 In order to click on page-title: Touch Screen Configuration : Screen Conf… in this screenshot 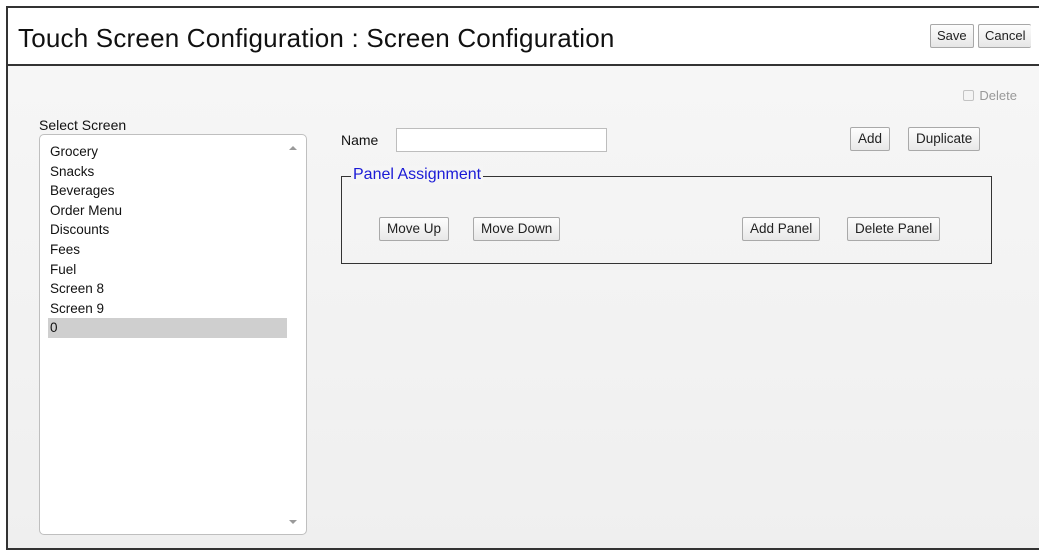, I will do `click(316, 38)`.